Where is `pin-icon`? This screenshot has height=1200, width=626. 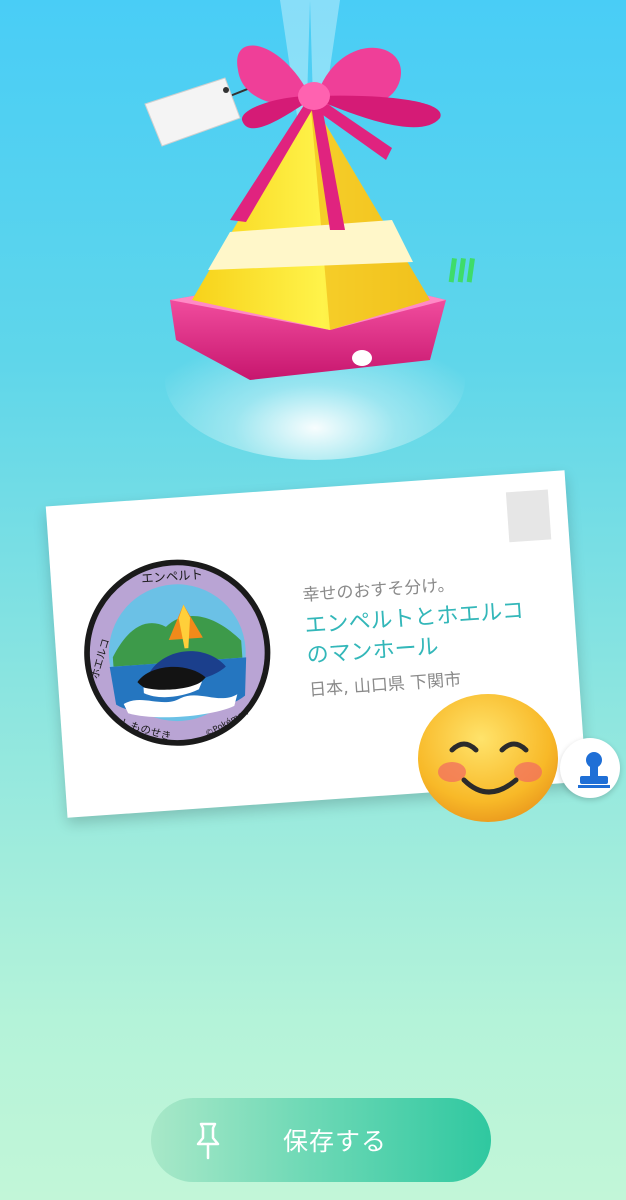
pin-icon is located at coordinates (208, 1141).